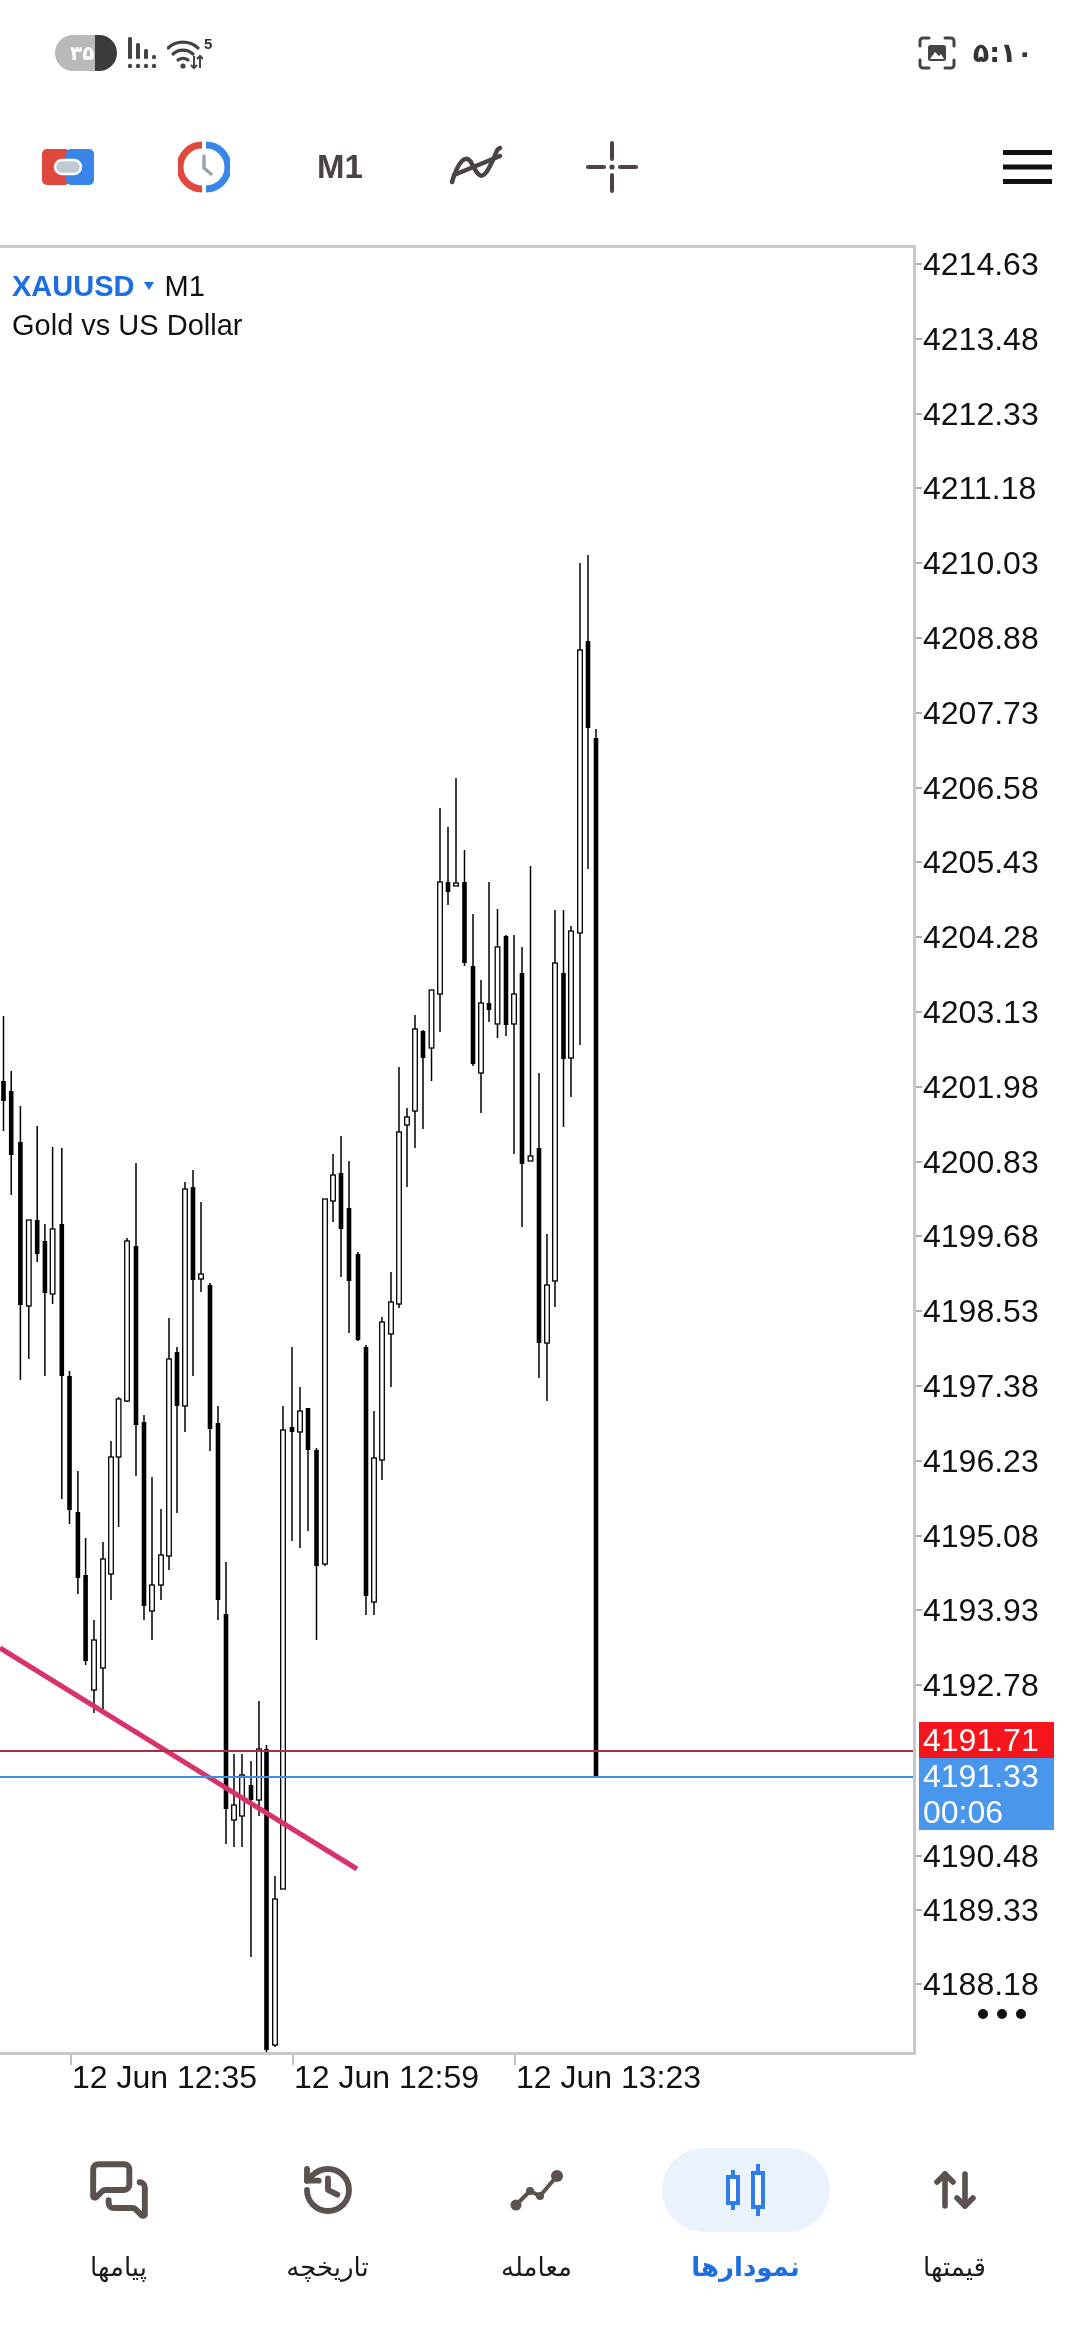 This screenshot has height=2340, width=1080. What do you see at coordinates (127, 325) in the screenshot?
I see `symbol-description: Gold vs US Dollar` at bounding box center [127, 325].